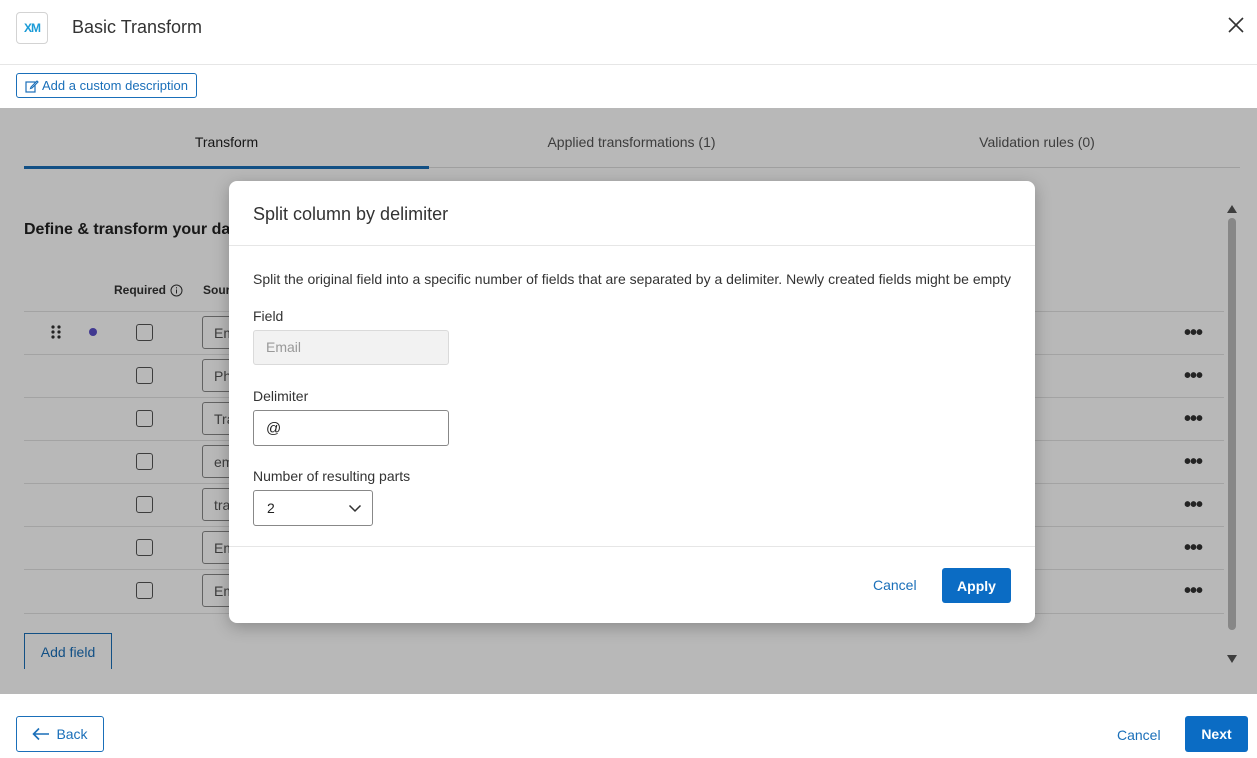  Describe the element at coordinates (32, 28) in the screenshot. I see `xm-logo: XM` at that location.